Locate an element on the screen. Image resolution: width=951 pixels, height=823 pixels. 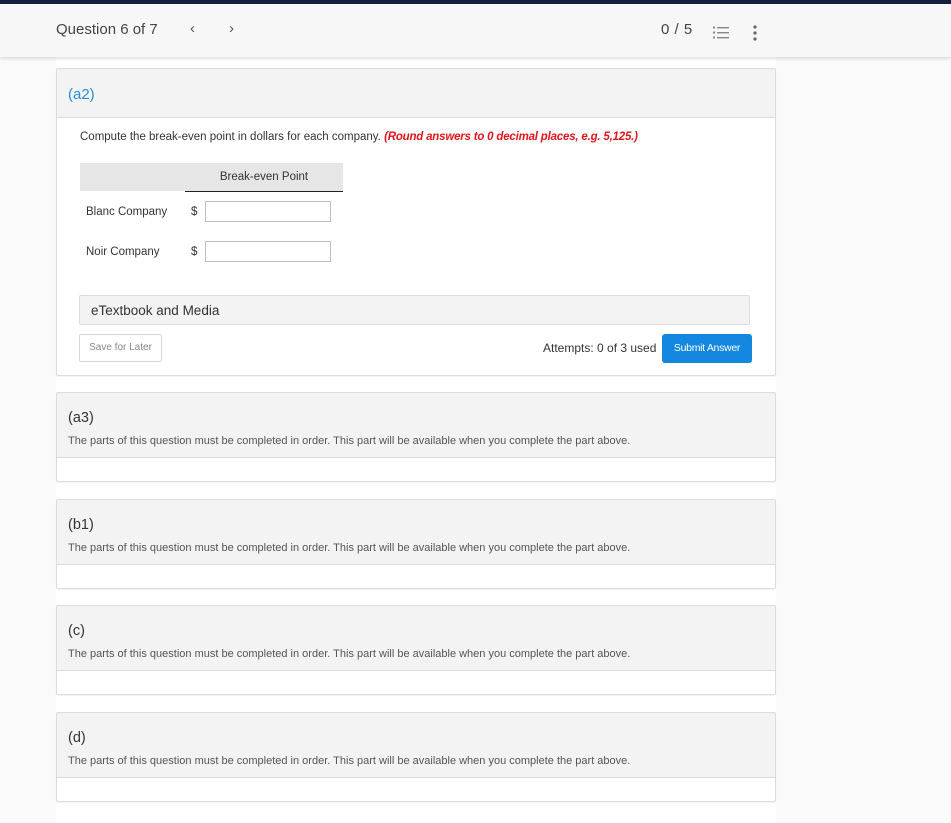
numbered-list-icon is located at coordinates (721, 33).